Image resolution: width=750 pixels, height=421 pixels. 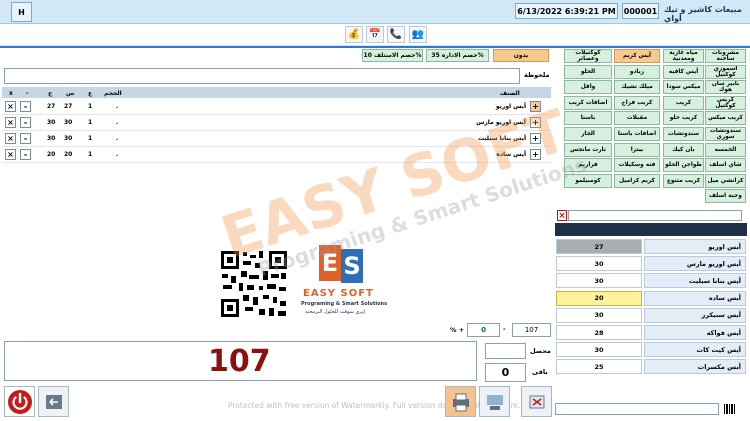 I want to click on product-name: أيس كيت كات, so click(x=695, y=350).